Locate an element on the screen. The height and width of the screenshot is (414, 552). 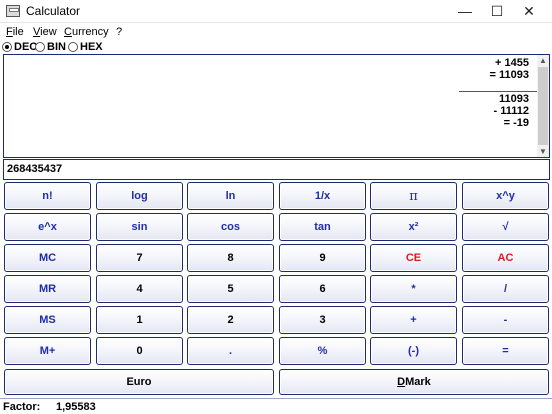
divide-button: / is located at coordinates (505, 289).